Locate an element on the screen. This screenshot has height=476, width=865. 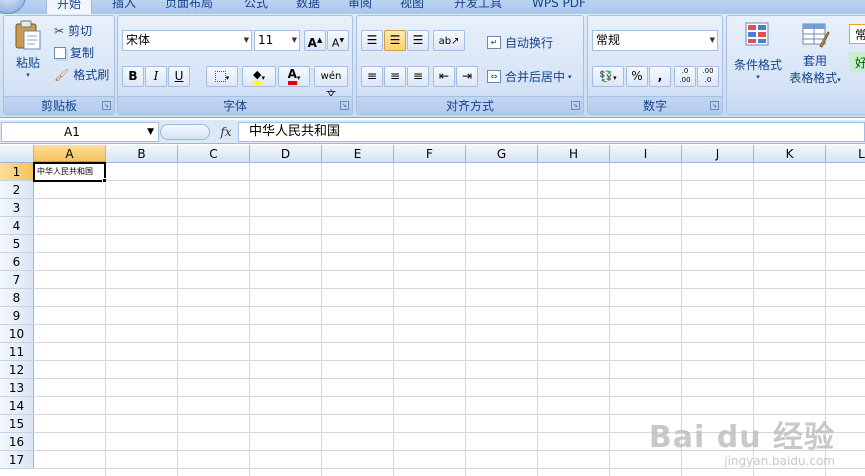
tab-formulas: 公式 is located at coordinates (256, 7).